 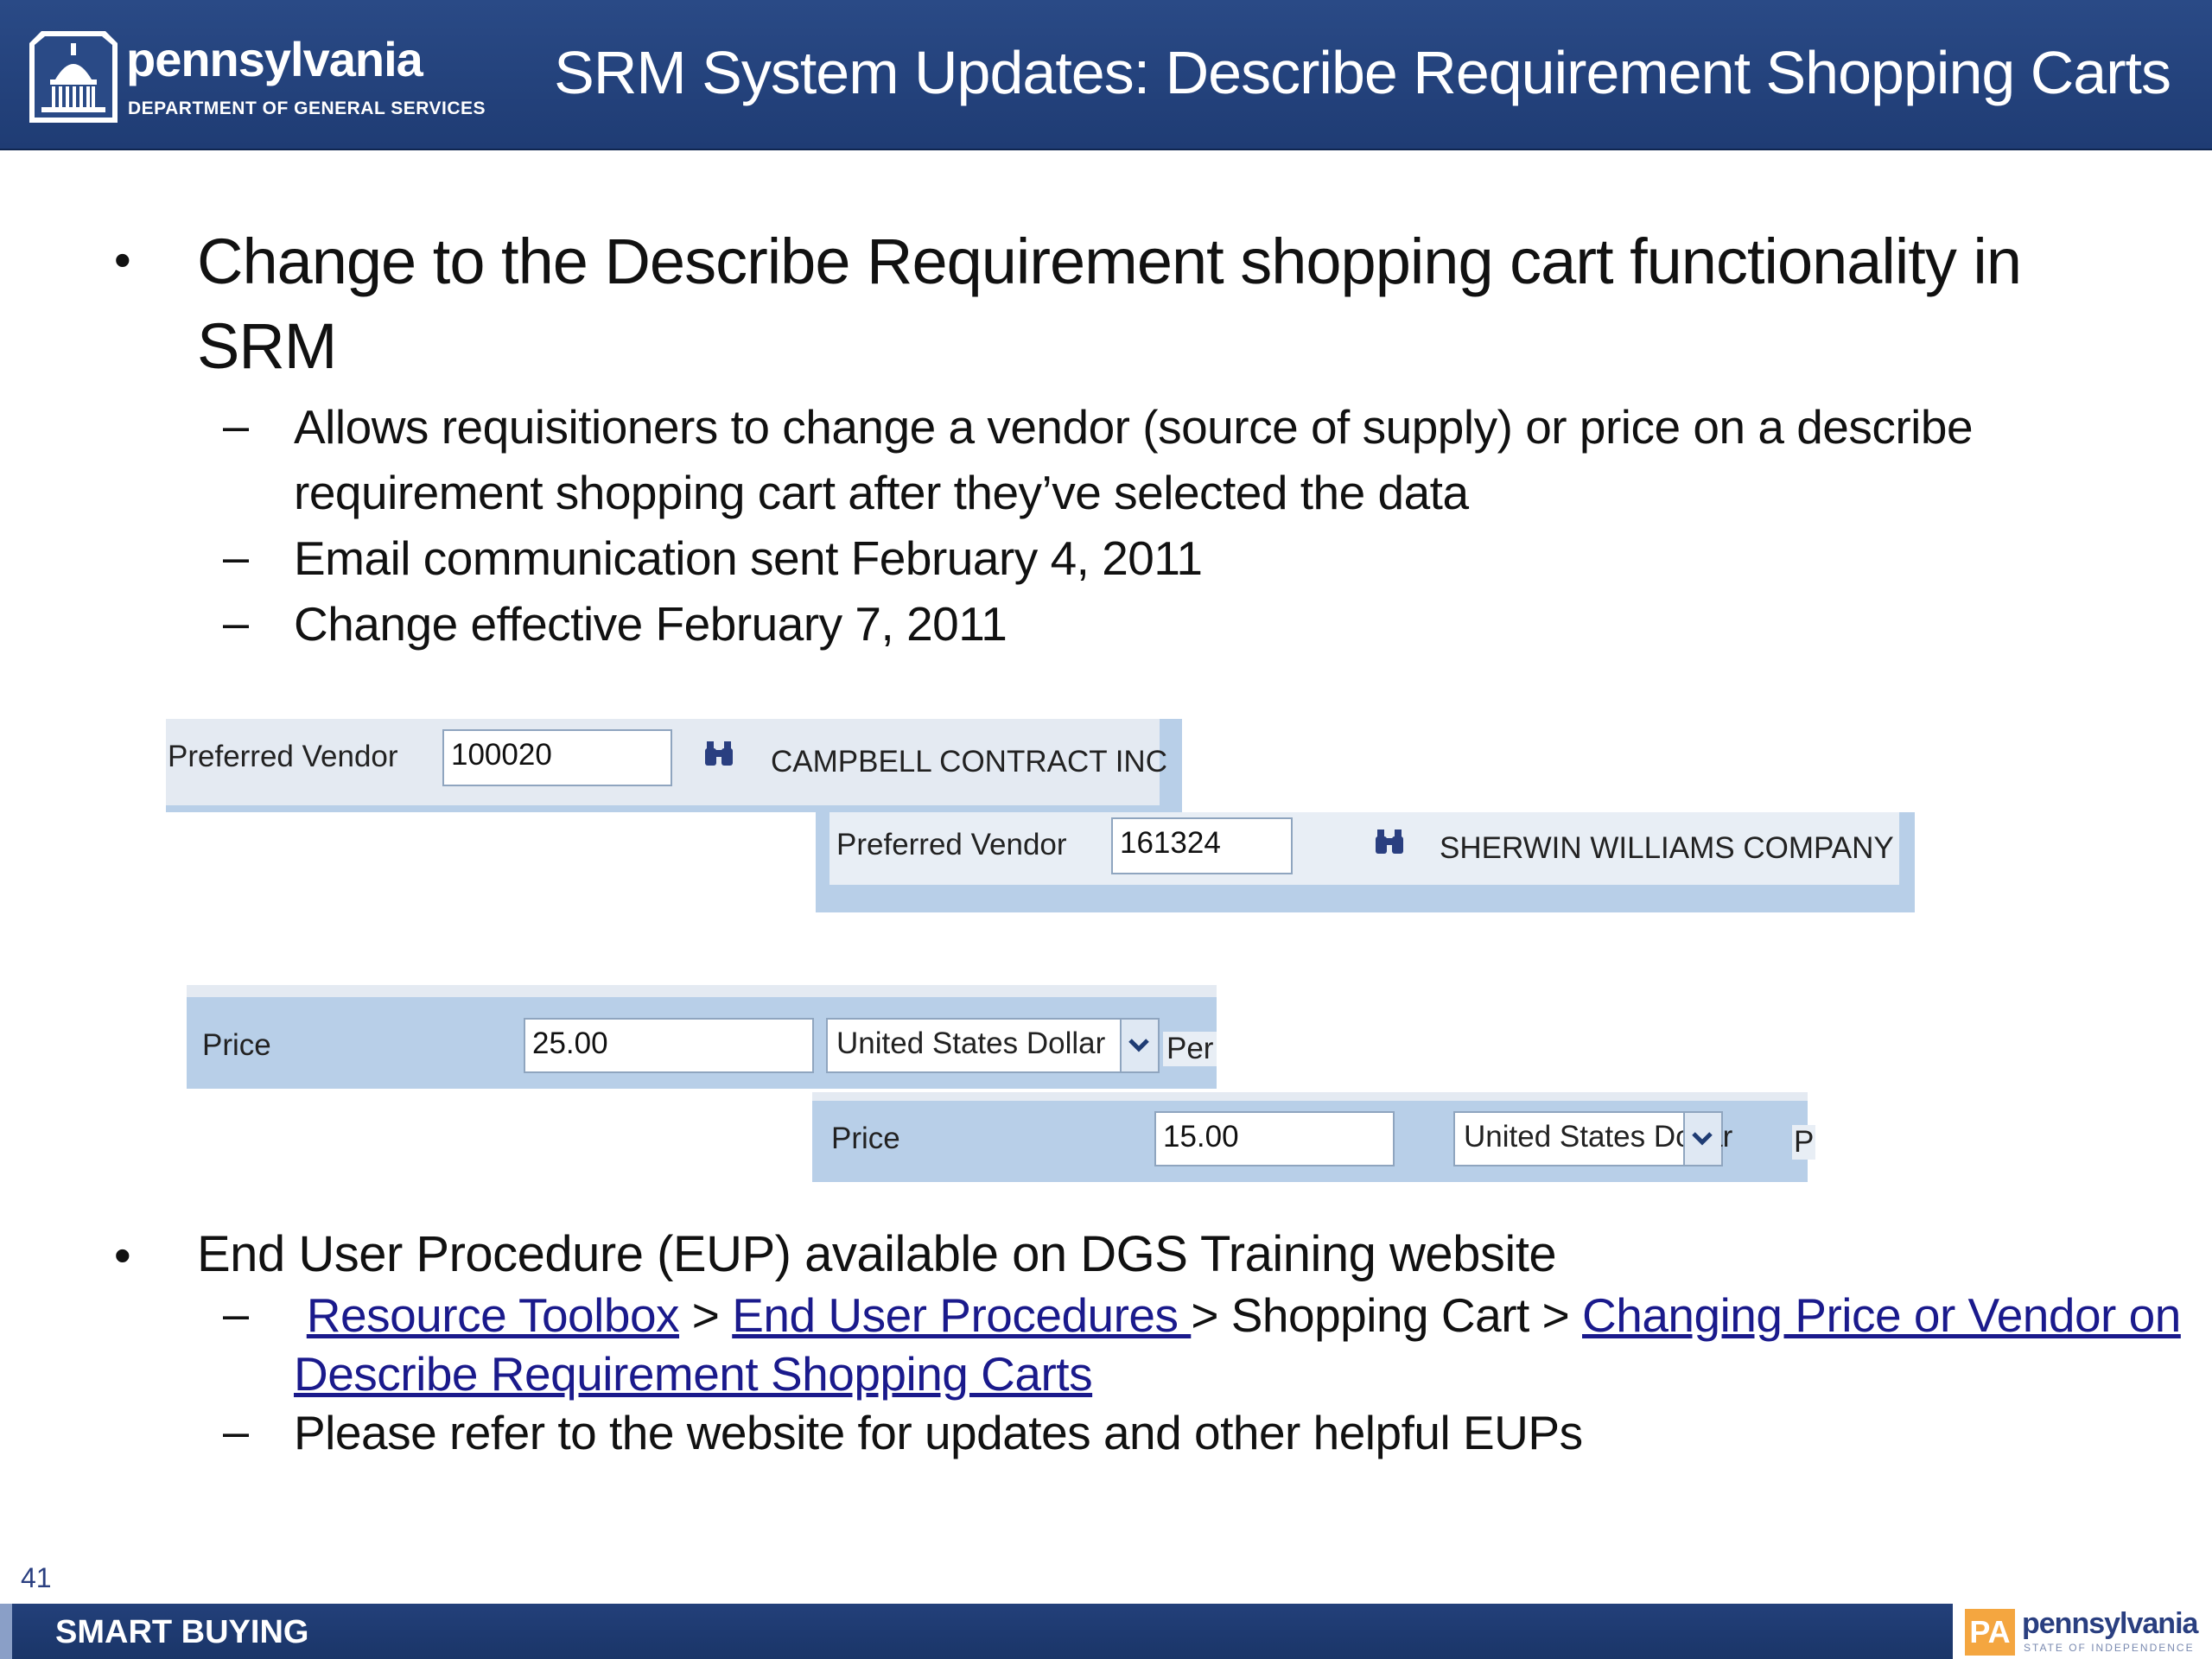 What do you see at coordinates (1190, 1049) in the screenshot?
I see `per-label: Per` at bounding box center [1190, 1049].